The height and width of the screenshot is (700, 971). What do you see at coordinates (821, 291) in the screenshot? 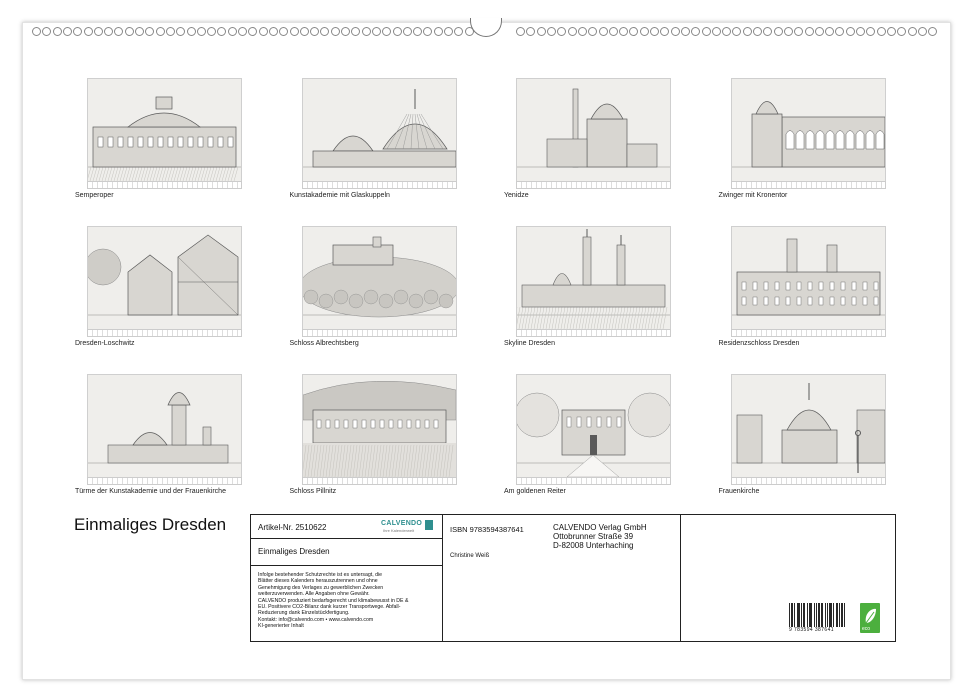
I see `month-cell: Residenzschloss Dresden` at bounding box center [821, 291].